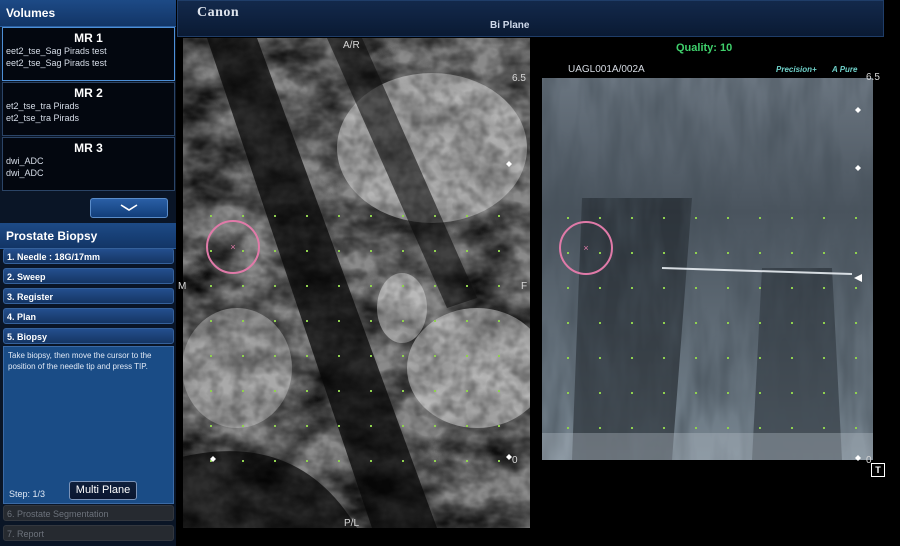 This screenshot has width=900, height=546. What do you see at coordinates (88, 336) in the screenshot?
I see `step-biopsy: 5. Biopsy` at bounding box center [88, 336].